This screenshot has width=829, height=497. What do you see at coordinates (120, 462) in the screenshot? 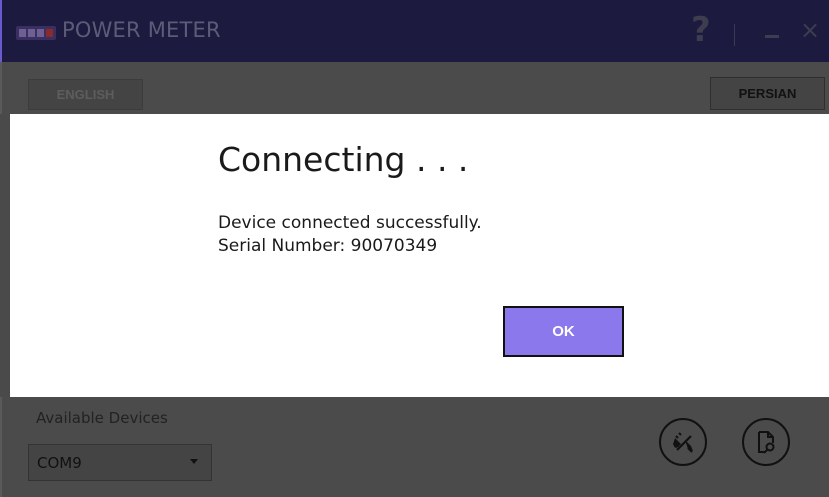
I see `device-select: COM9` at bounding box center [120, 462].